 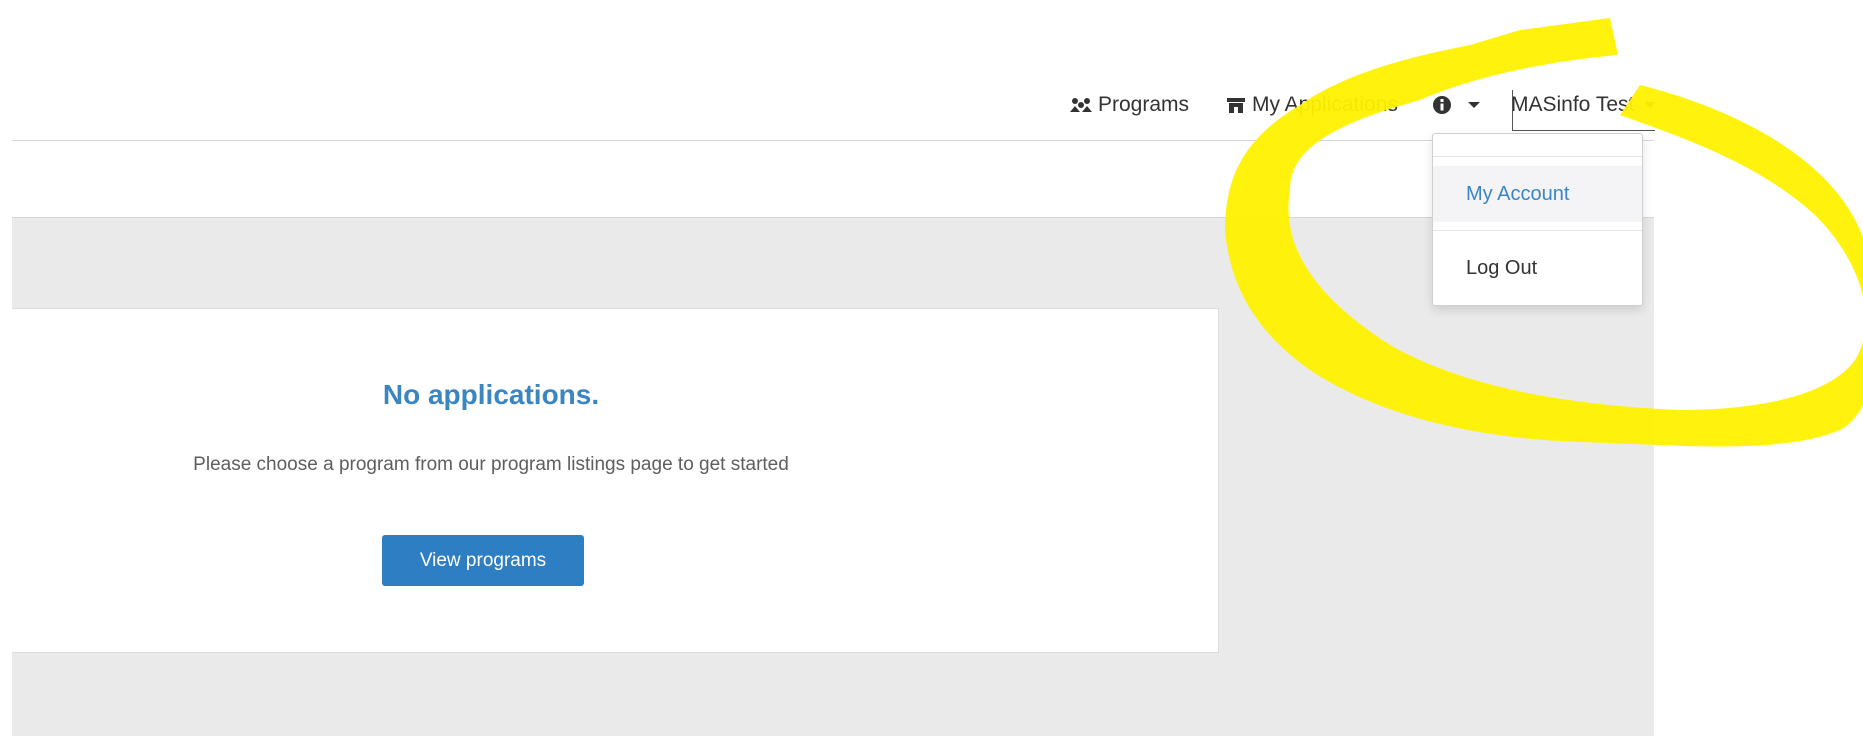 What do you see at coordinates (833, 179) in the screenshot?
I see `sub-header-bar` at bounding box center [833, 179].